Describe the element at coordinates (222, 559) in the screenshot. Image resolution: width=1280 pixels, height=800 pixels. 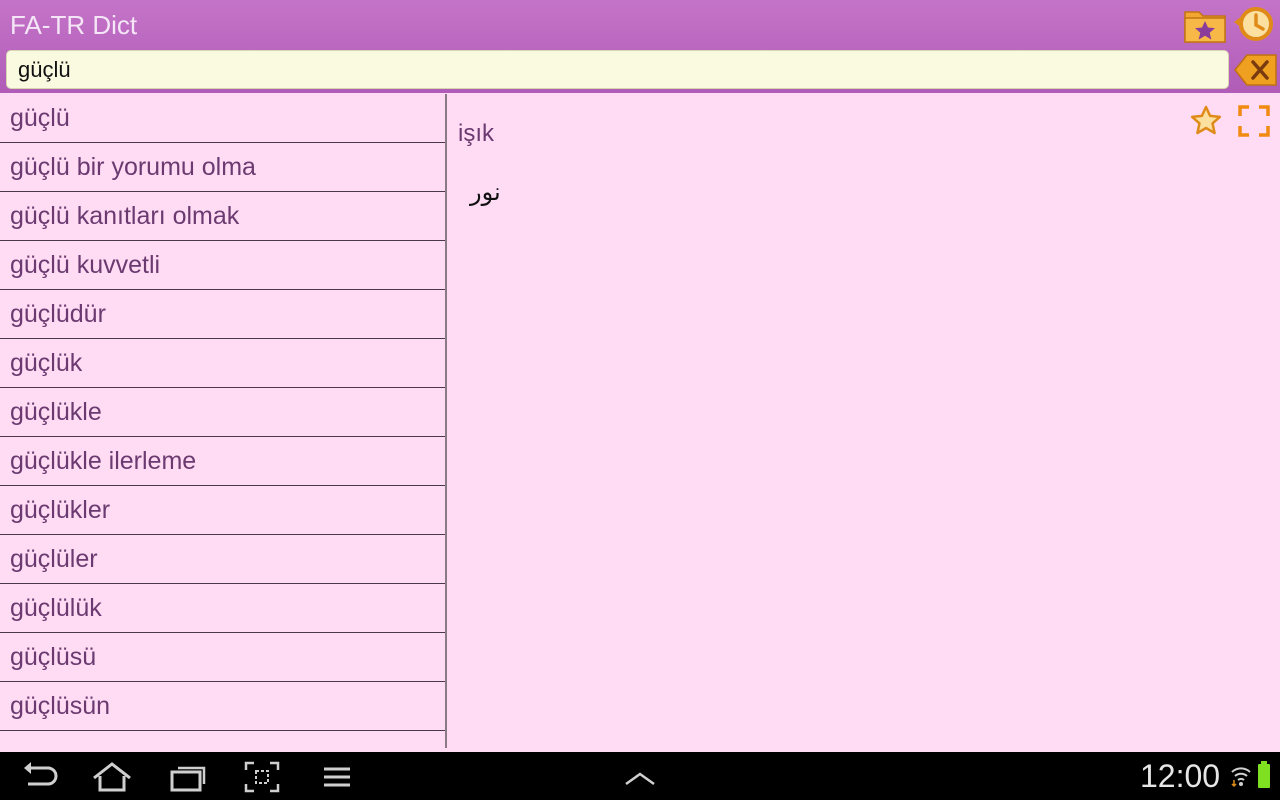
I see `list-item: güçlüler` at that location.